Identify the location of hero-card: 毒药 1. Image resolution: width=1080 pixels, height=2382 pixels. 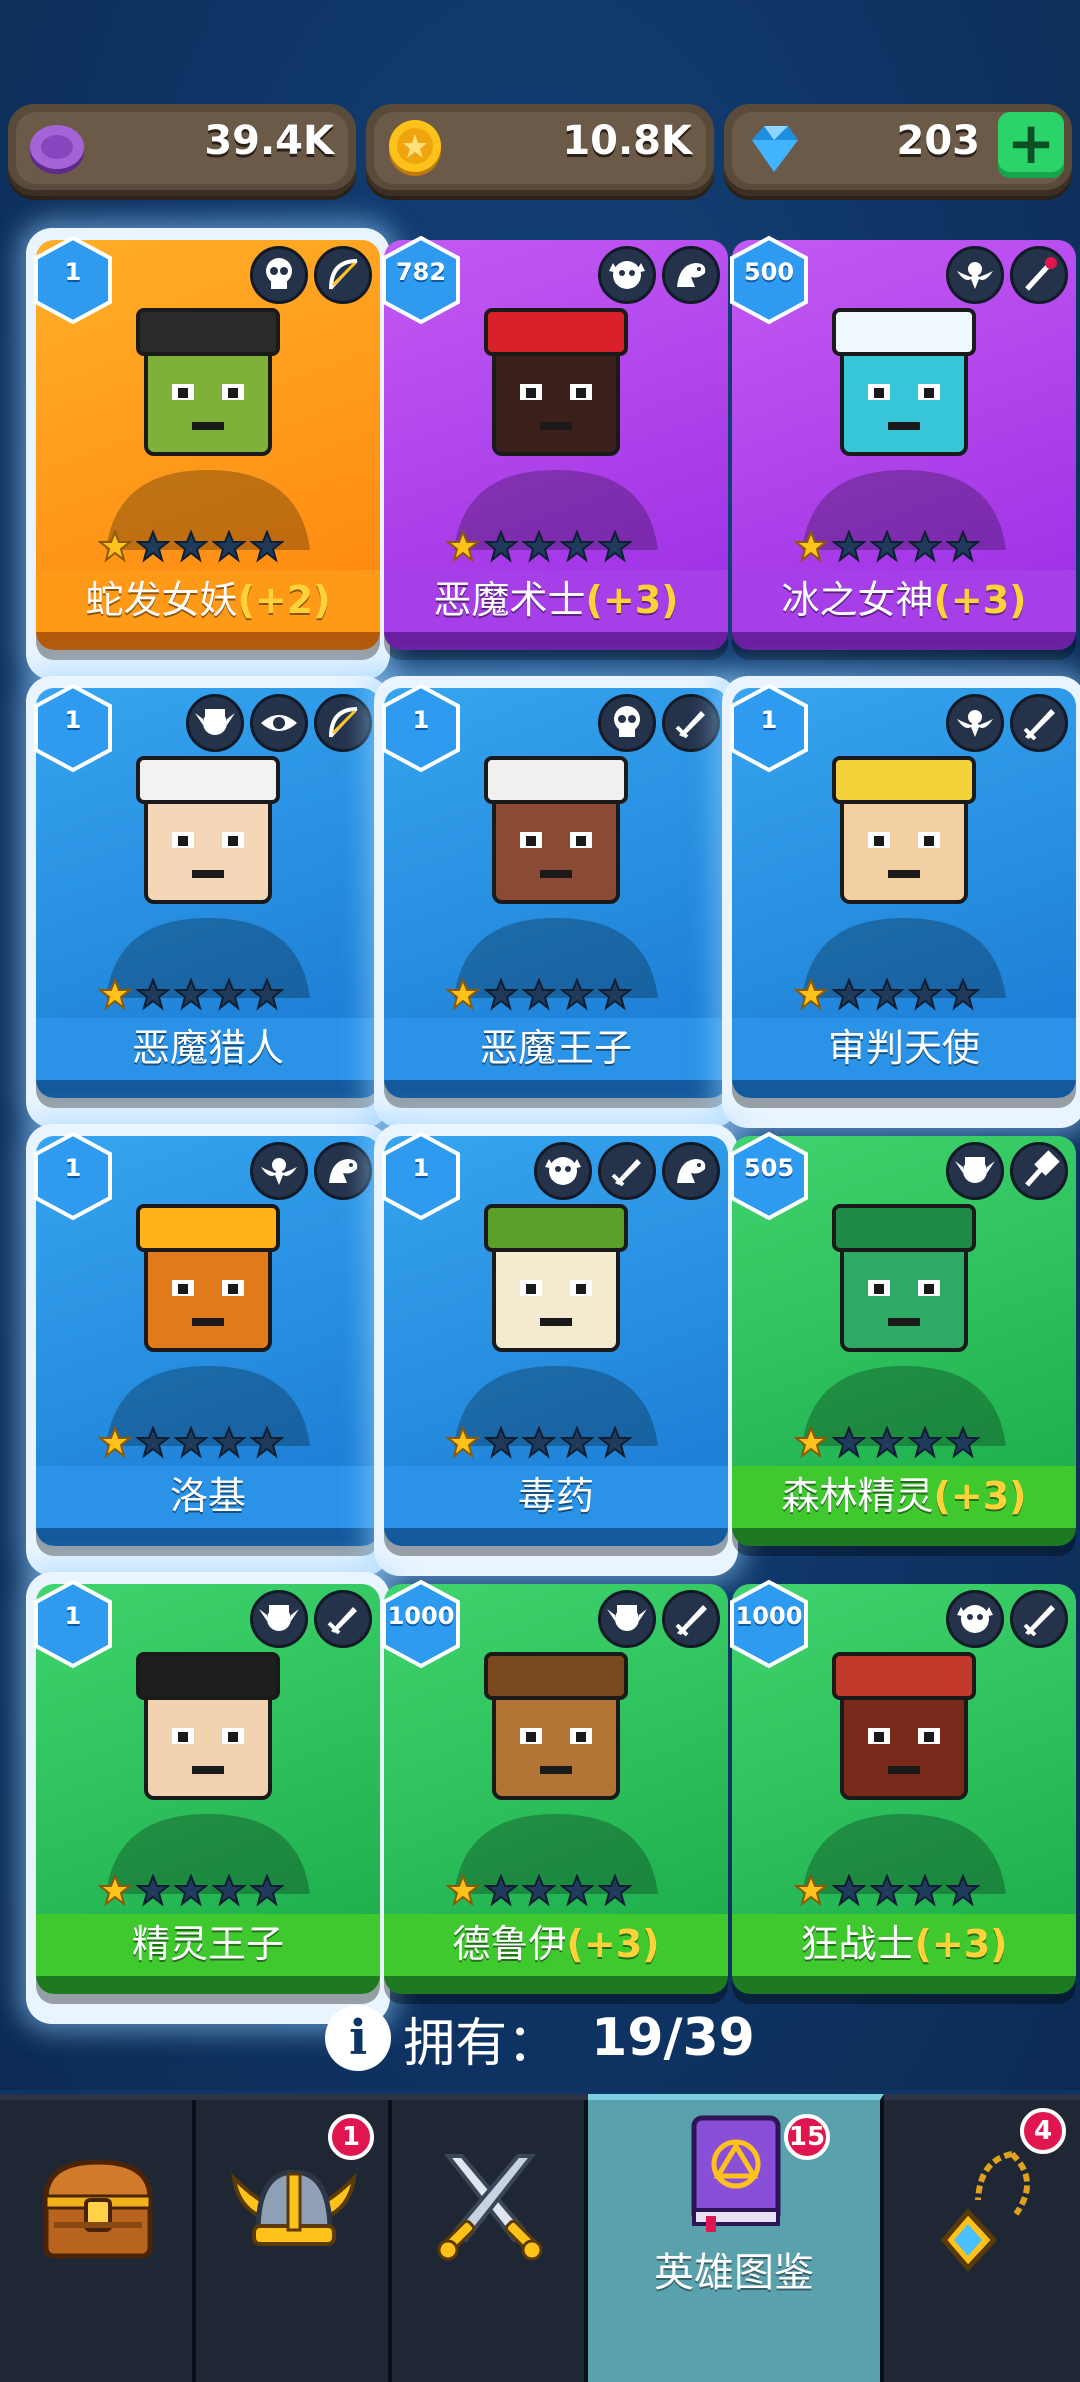
(556, 1350).